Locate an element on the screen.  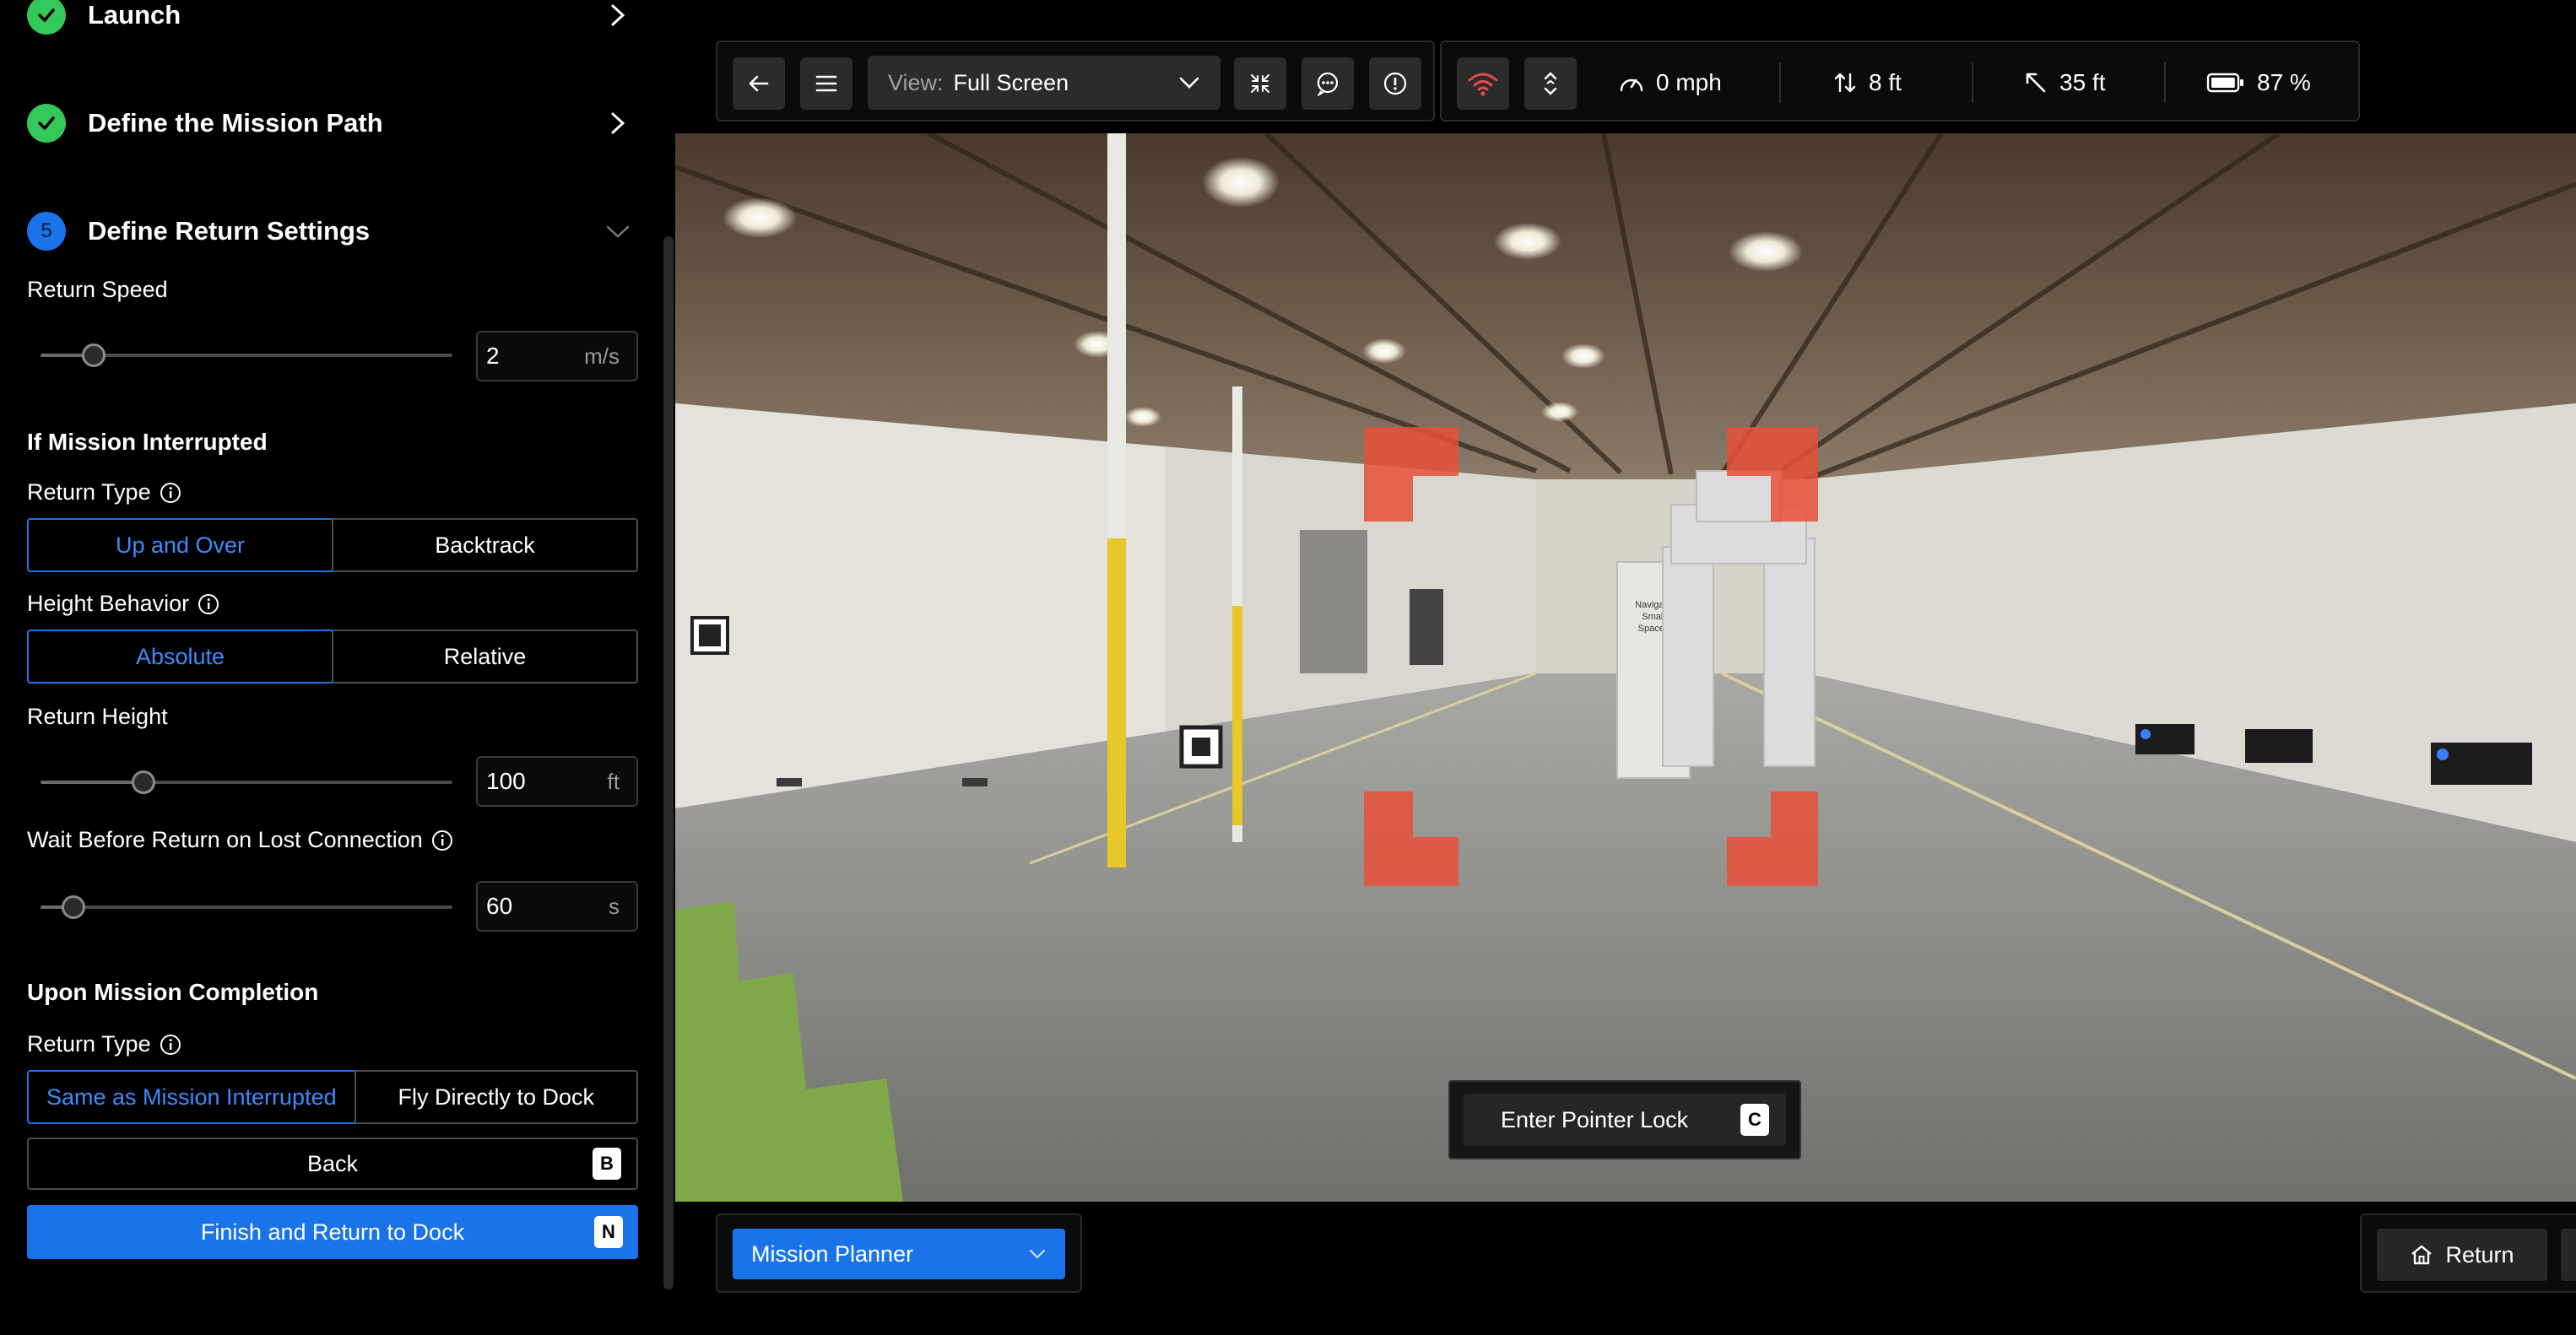
mission-planner-select: Mission Planner is located at coordinates (899, 1254).